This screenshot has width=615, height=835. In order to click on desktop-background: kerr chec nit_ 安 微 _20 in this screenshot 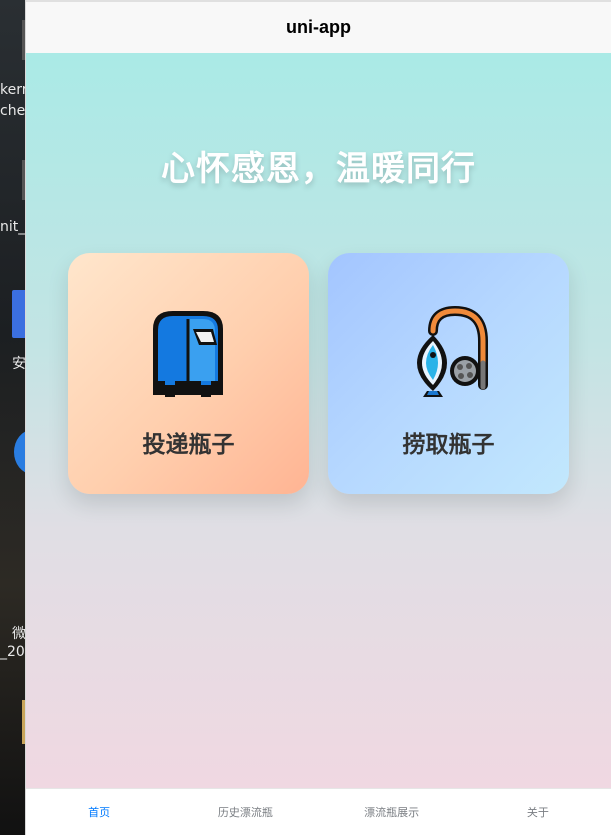, I will do `click(13, 417)`.